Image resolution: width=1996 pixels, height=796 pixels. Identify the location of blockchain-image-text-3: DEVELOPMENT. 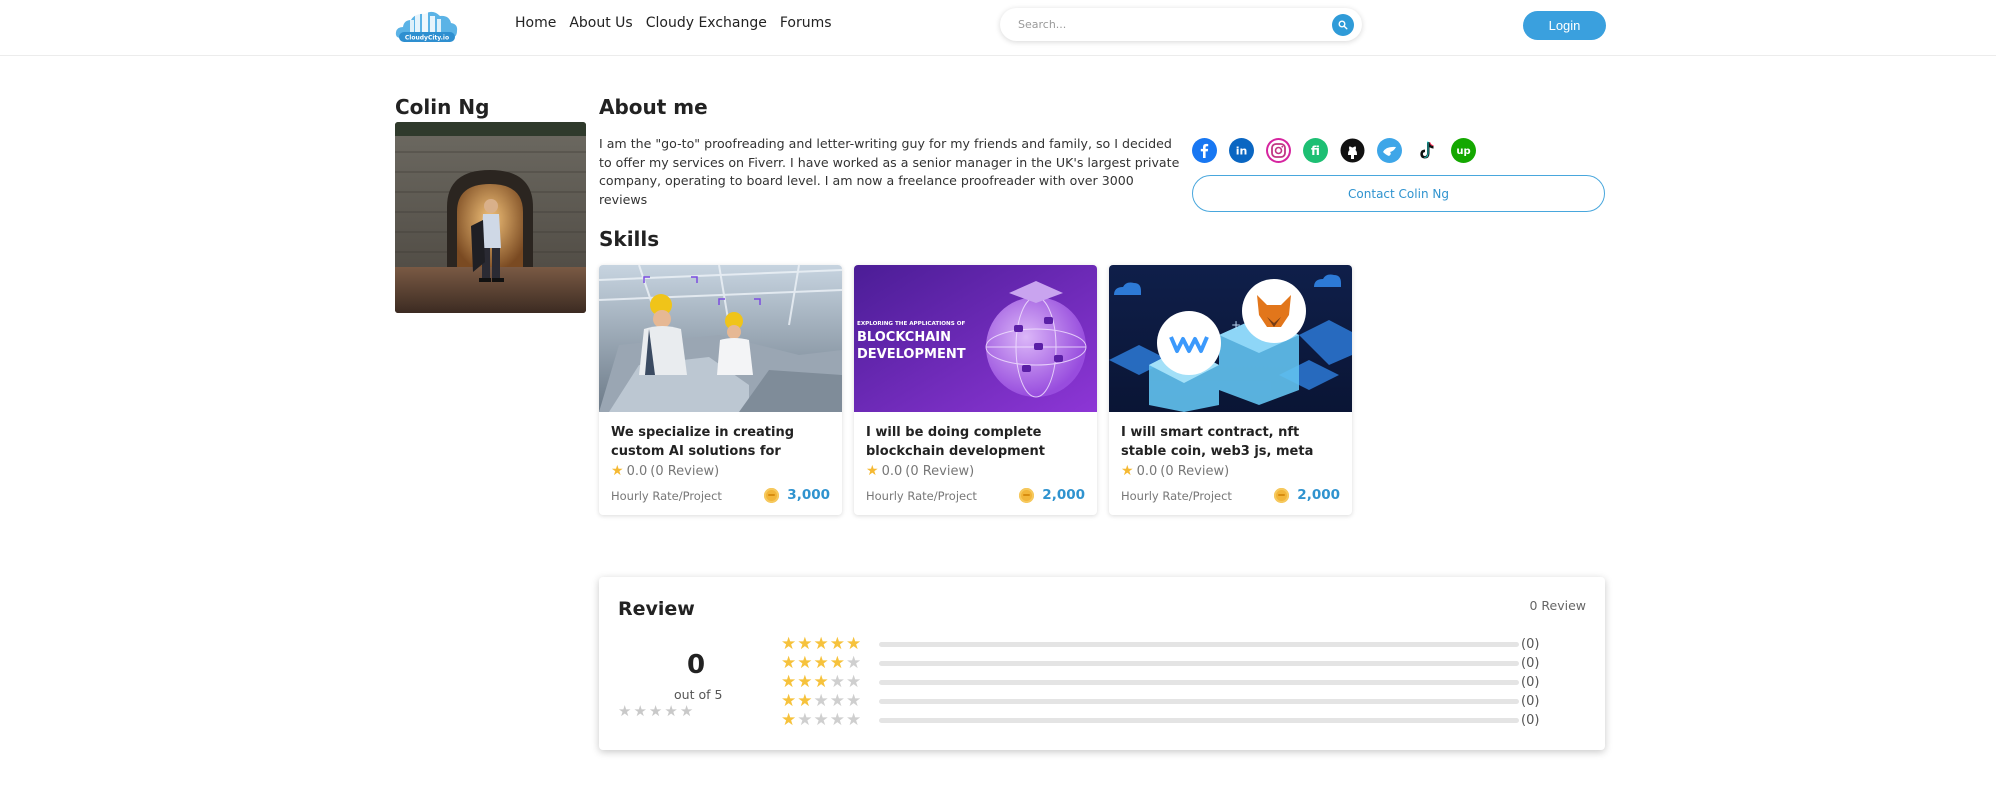
(911, 354).